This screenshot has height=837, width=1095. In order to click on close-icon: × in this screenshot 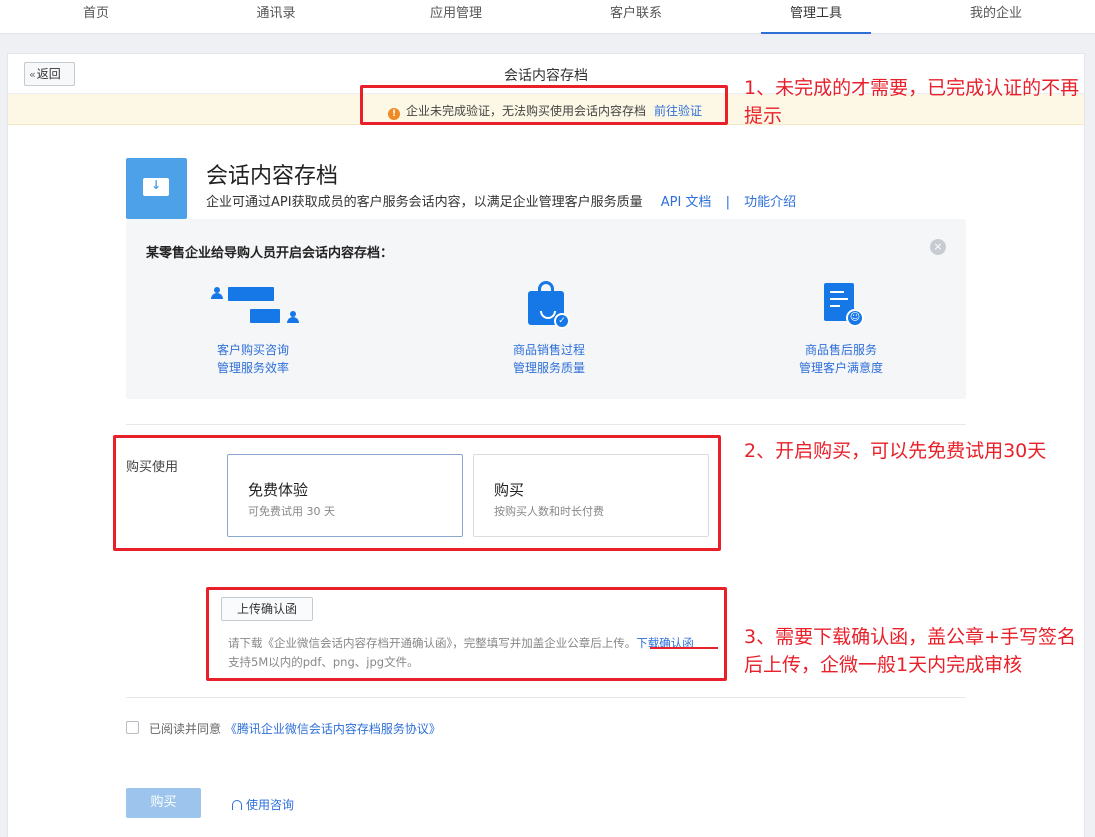, I will do `click(938, 247)`.